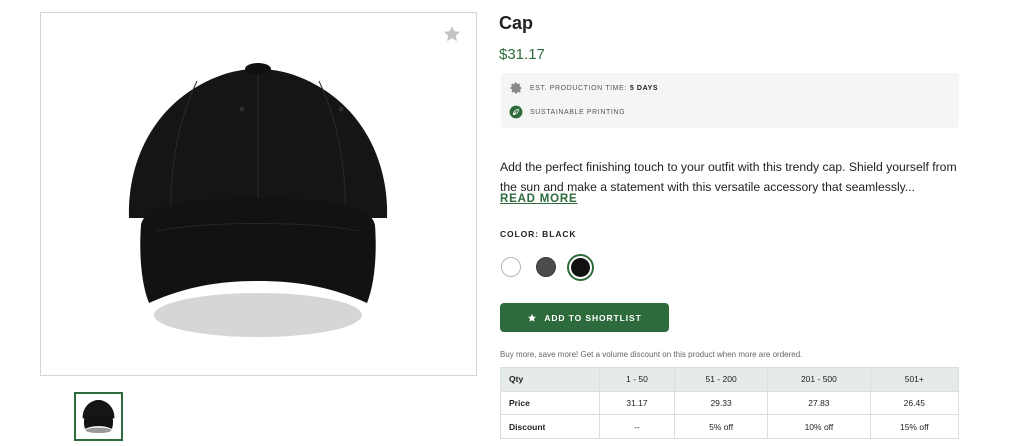 This screenshot has width=1024, height=446. What do you see at coordinates (578, 88) in the screenshot?
I see `production-time-label: EST. PRODUCTION TIME:` at bounding box center [578, 88].